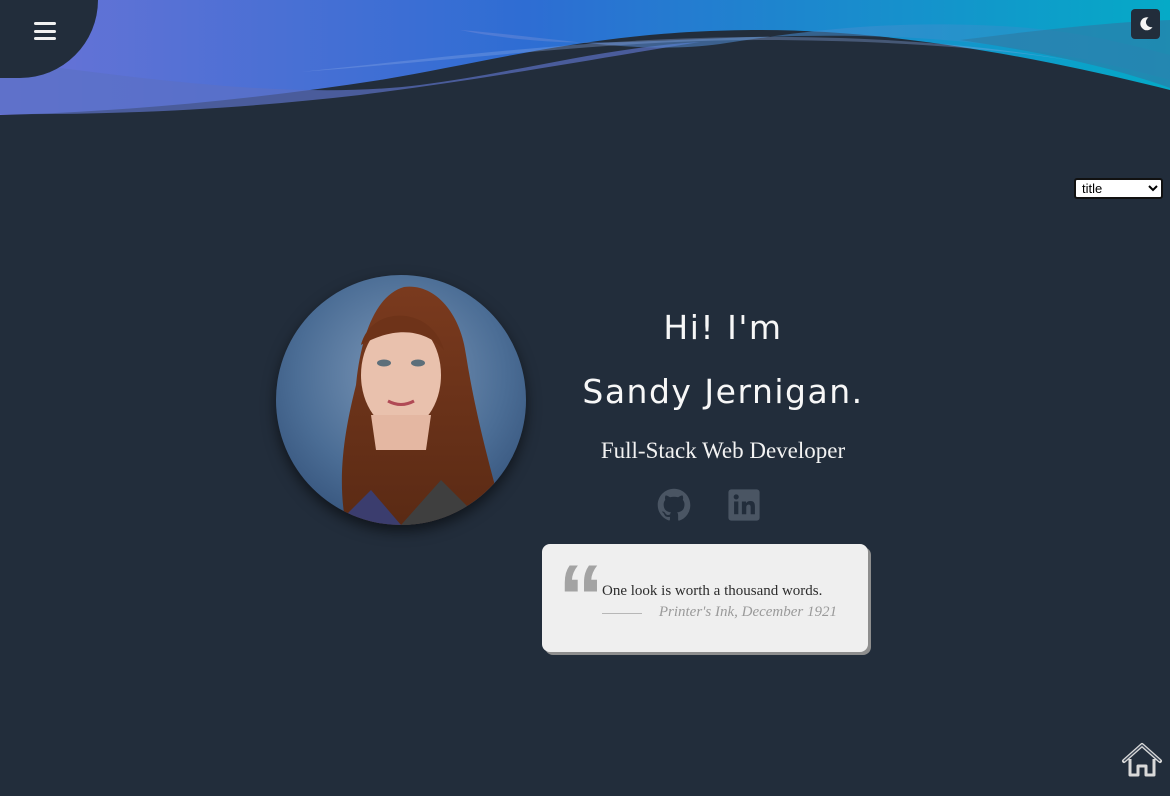 Image resolution: width=1170 pixels, height=796 pixels. I want to click on title-select: title, so click(1118, 188).